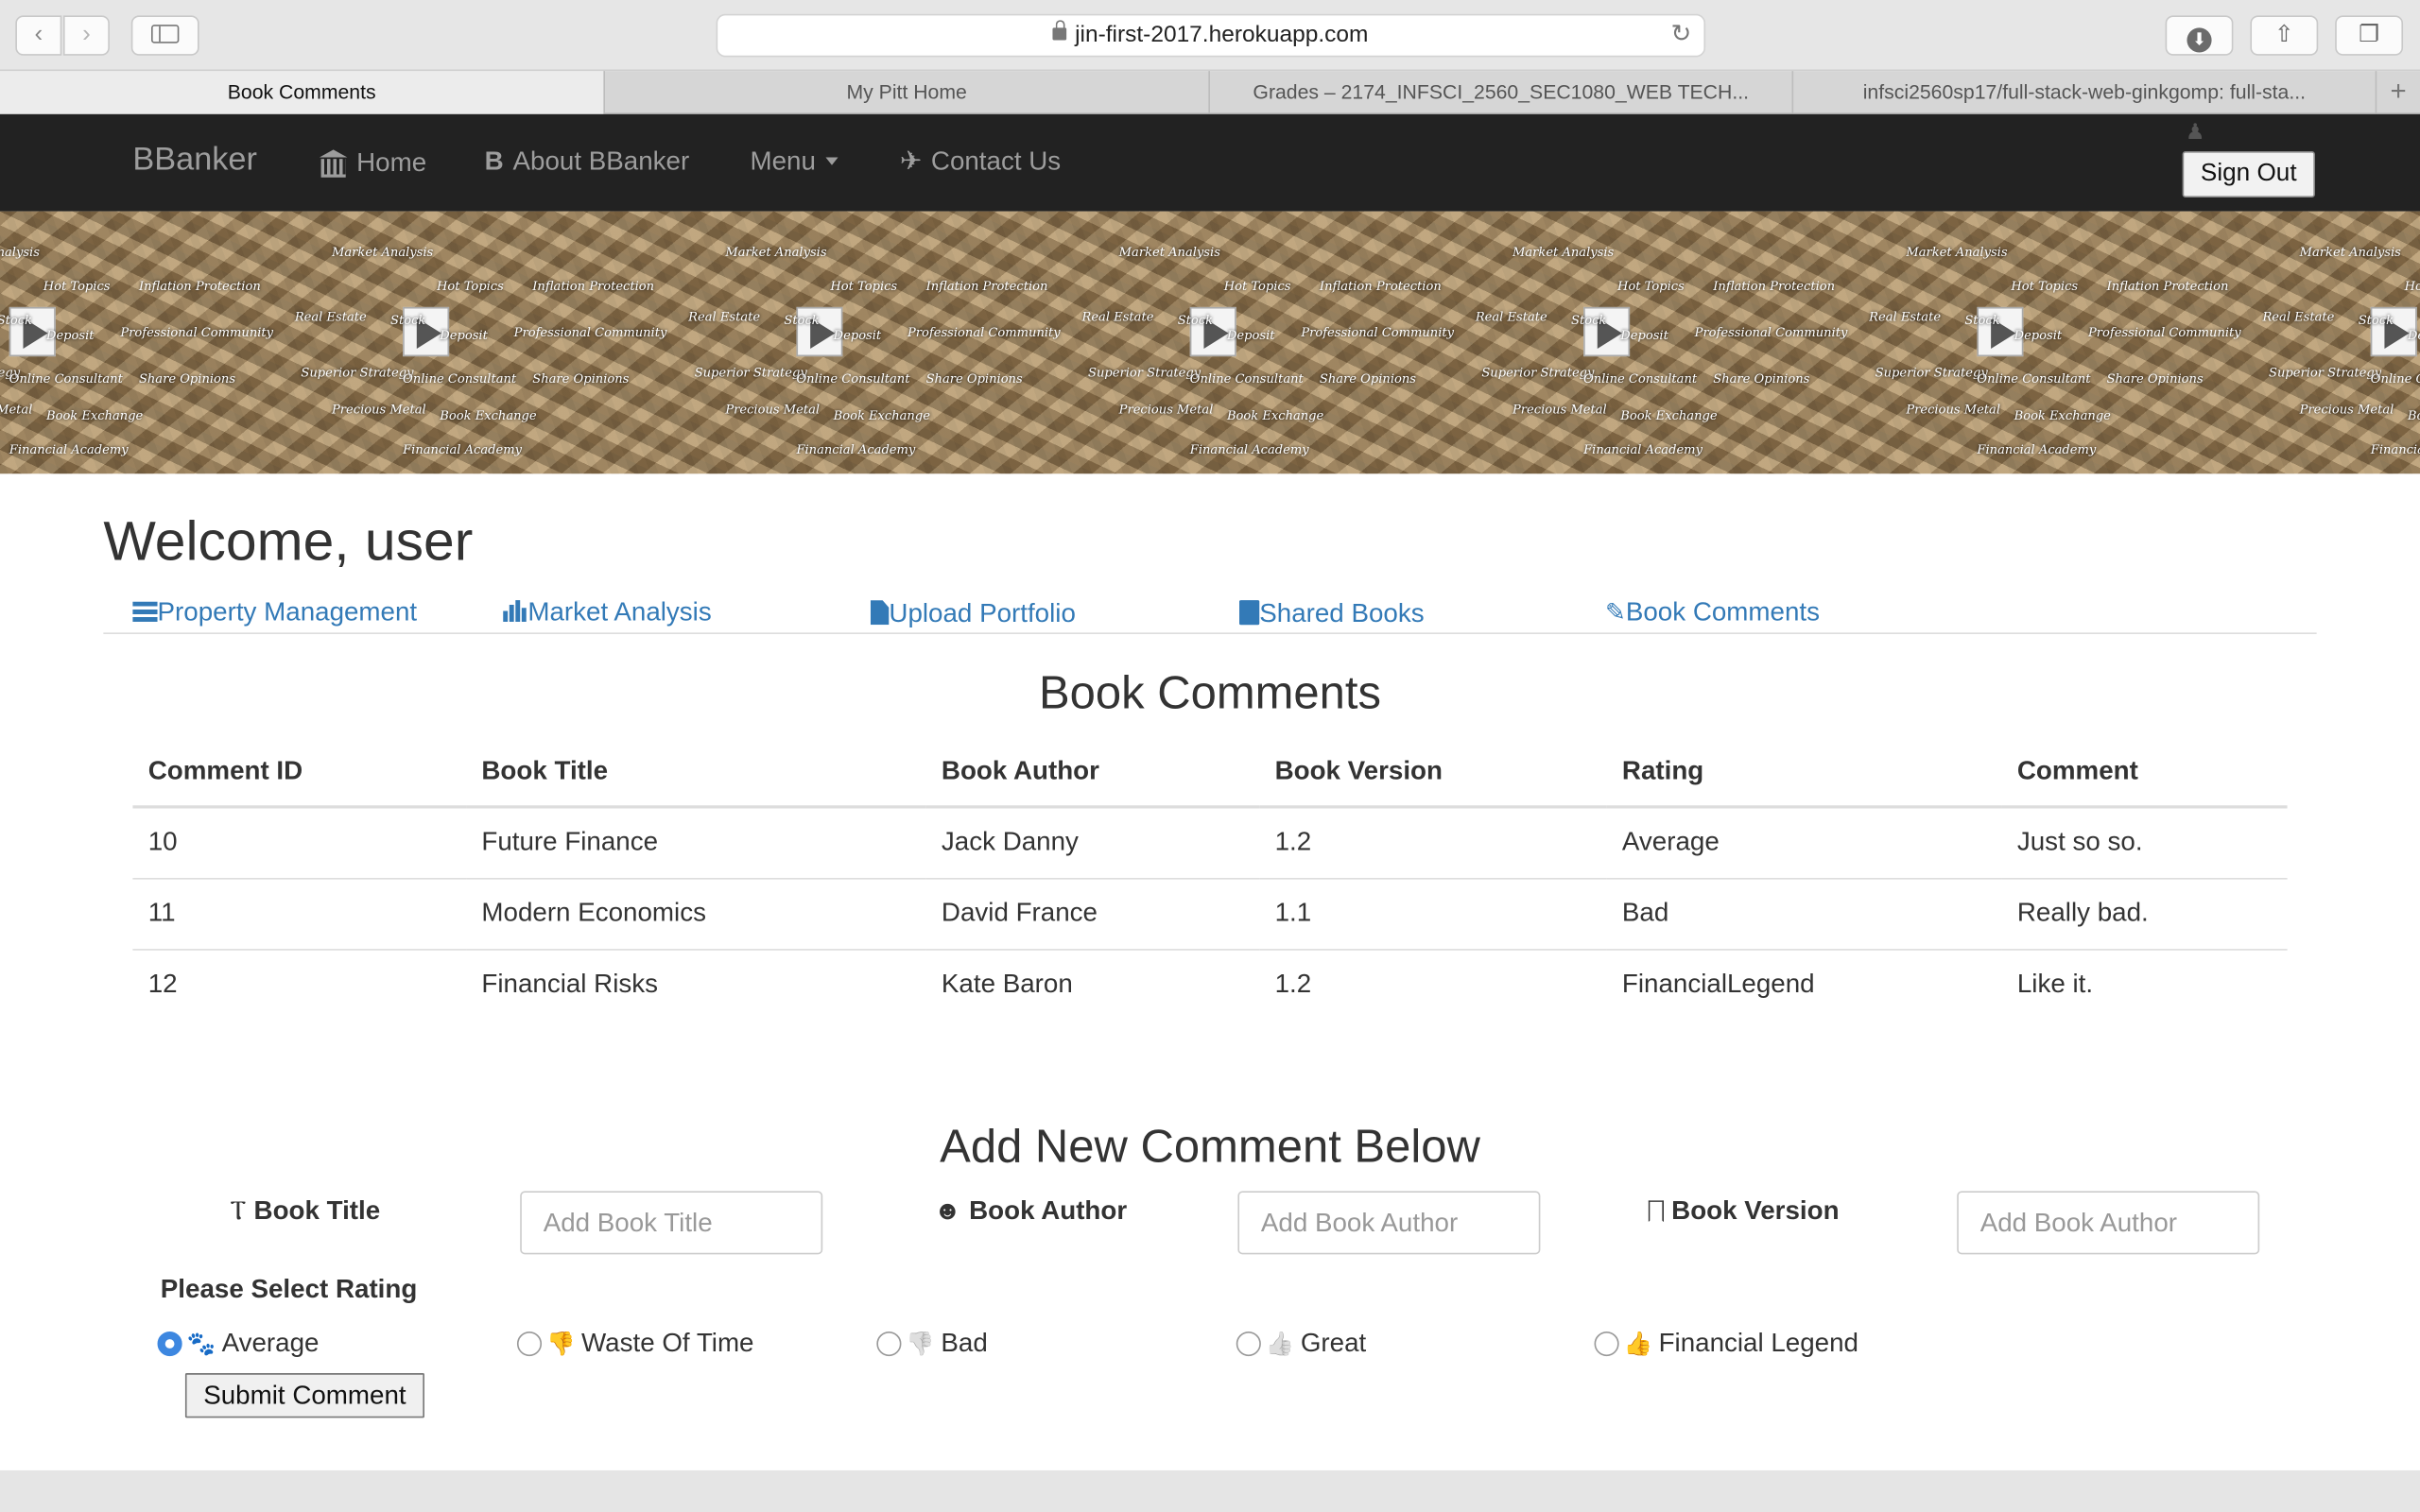 The height and width of the screenshot is (1512, 2420). Describe the element at coordinates (2369, 35) in the screenshot. I see `tab-overview-button: ❐` at that location.